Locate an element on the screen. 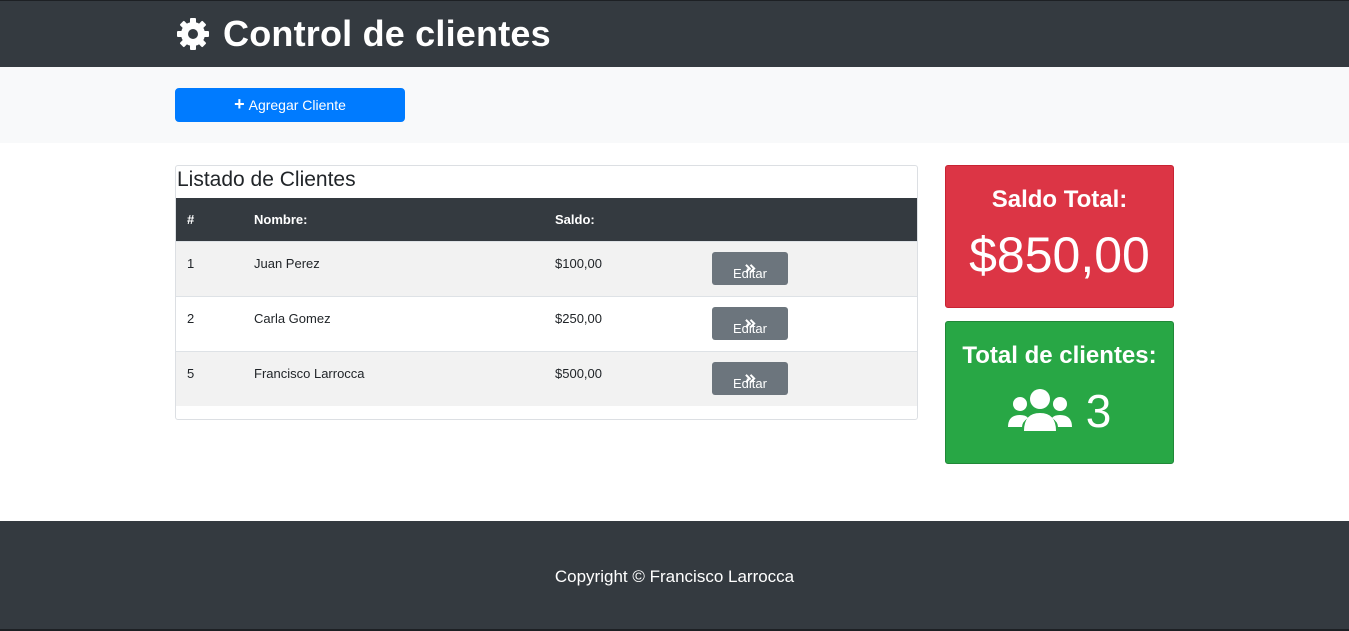 This screenshot has width=1349, height=631. top-navbar: Control de clientes is located at coordinates (674, 33).